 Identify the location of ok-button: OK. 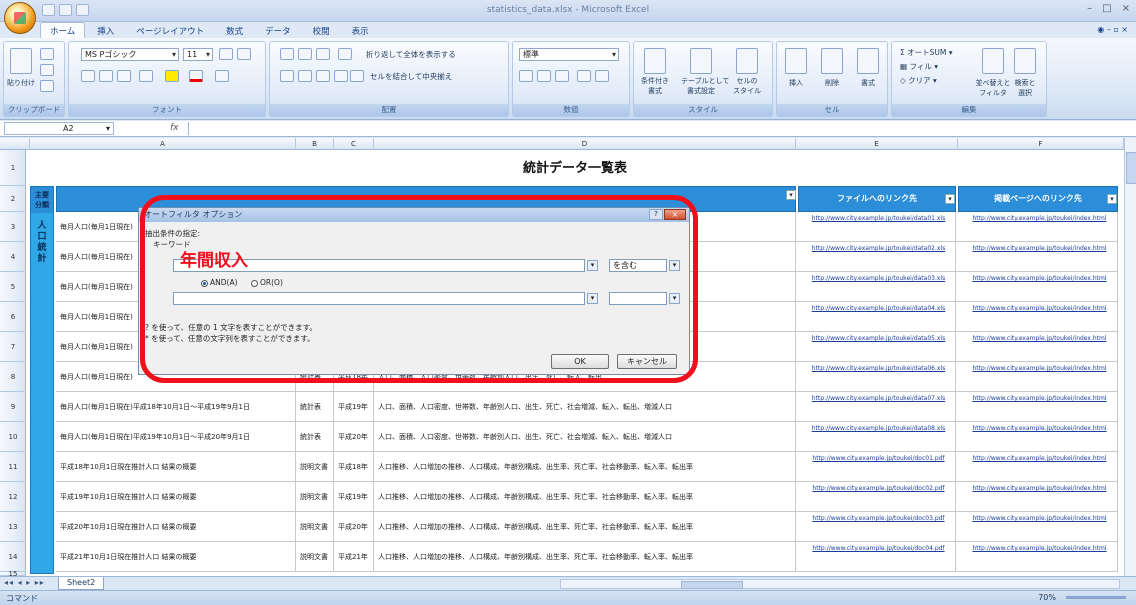
(580, 361).